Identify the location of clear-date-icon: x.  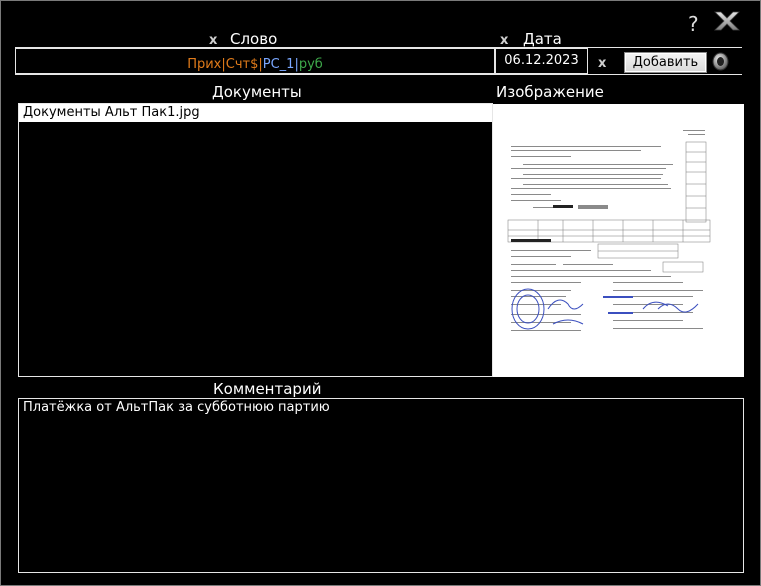
(504, 40).